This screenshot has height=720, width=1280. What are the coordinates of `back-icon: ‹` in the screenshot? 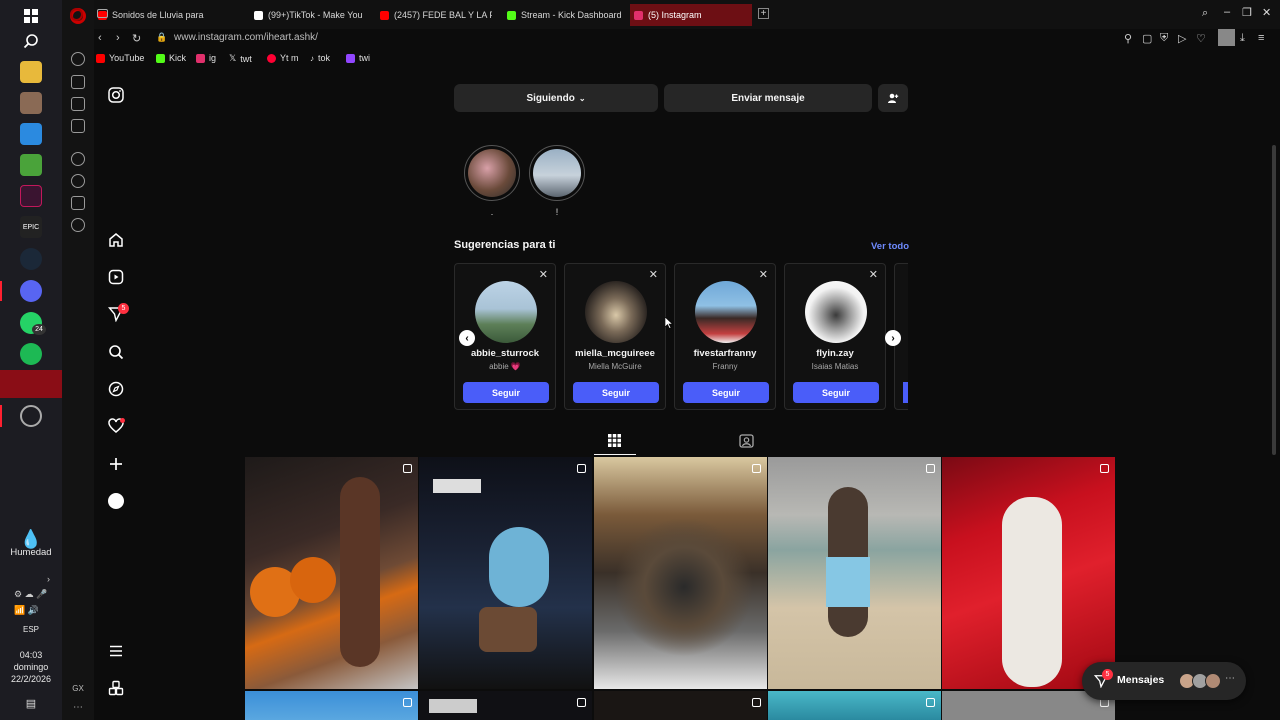 It's located at (100, 38).